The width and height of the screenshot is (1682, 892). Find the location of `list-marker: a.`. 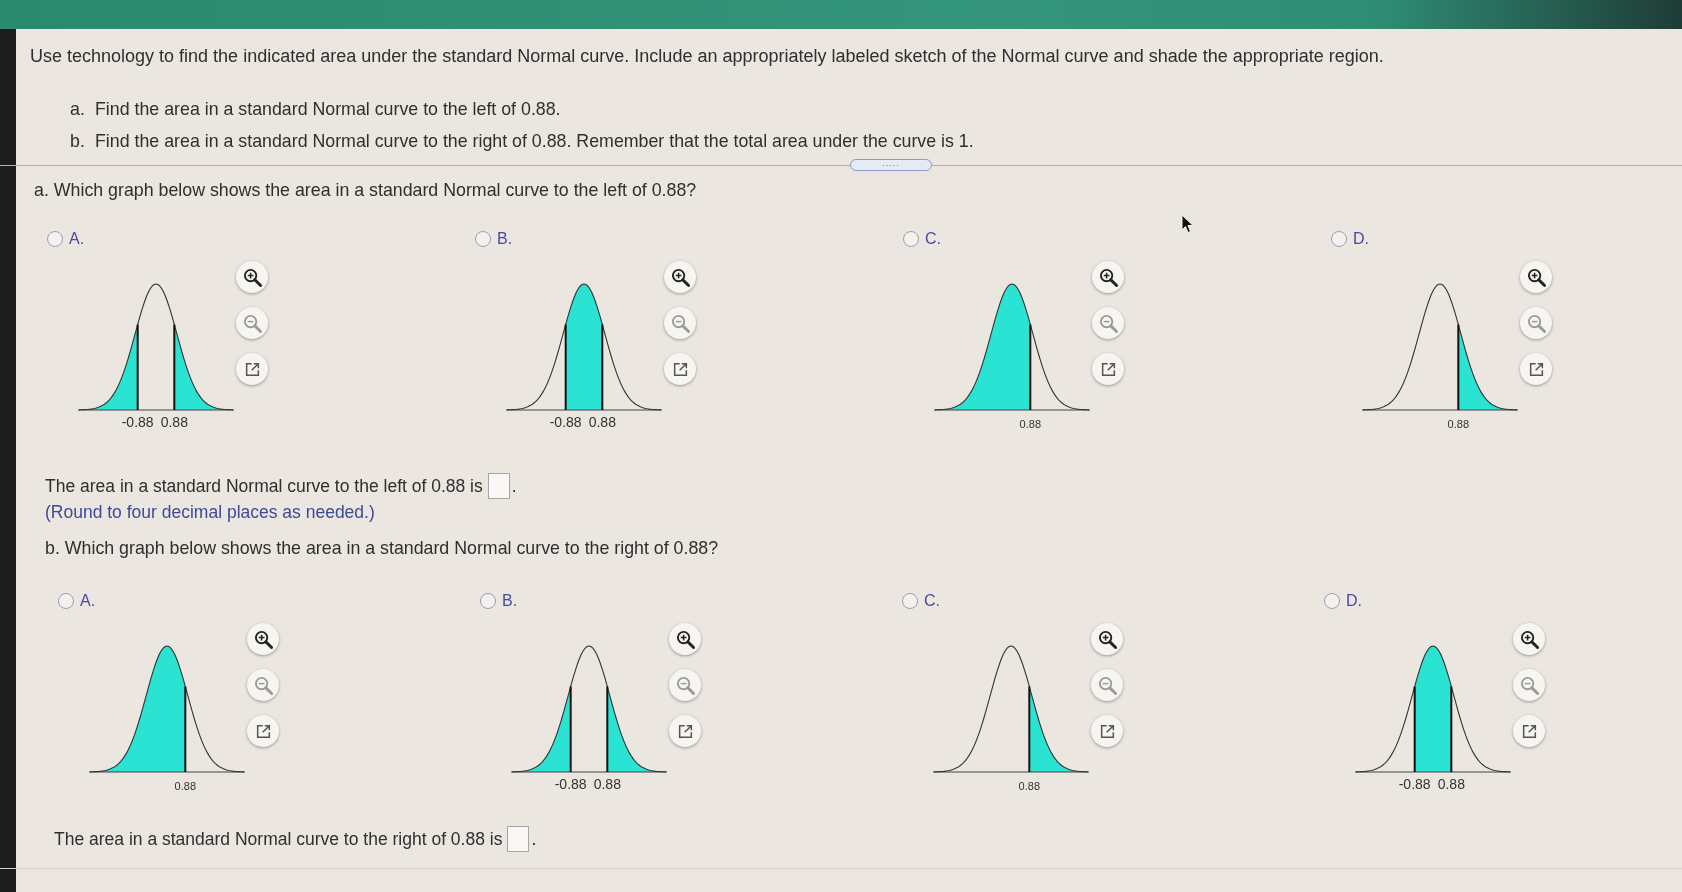

list-marker: a. is located at coordinates (78, 109).